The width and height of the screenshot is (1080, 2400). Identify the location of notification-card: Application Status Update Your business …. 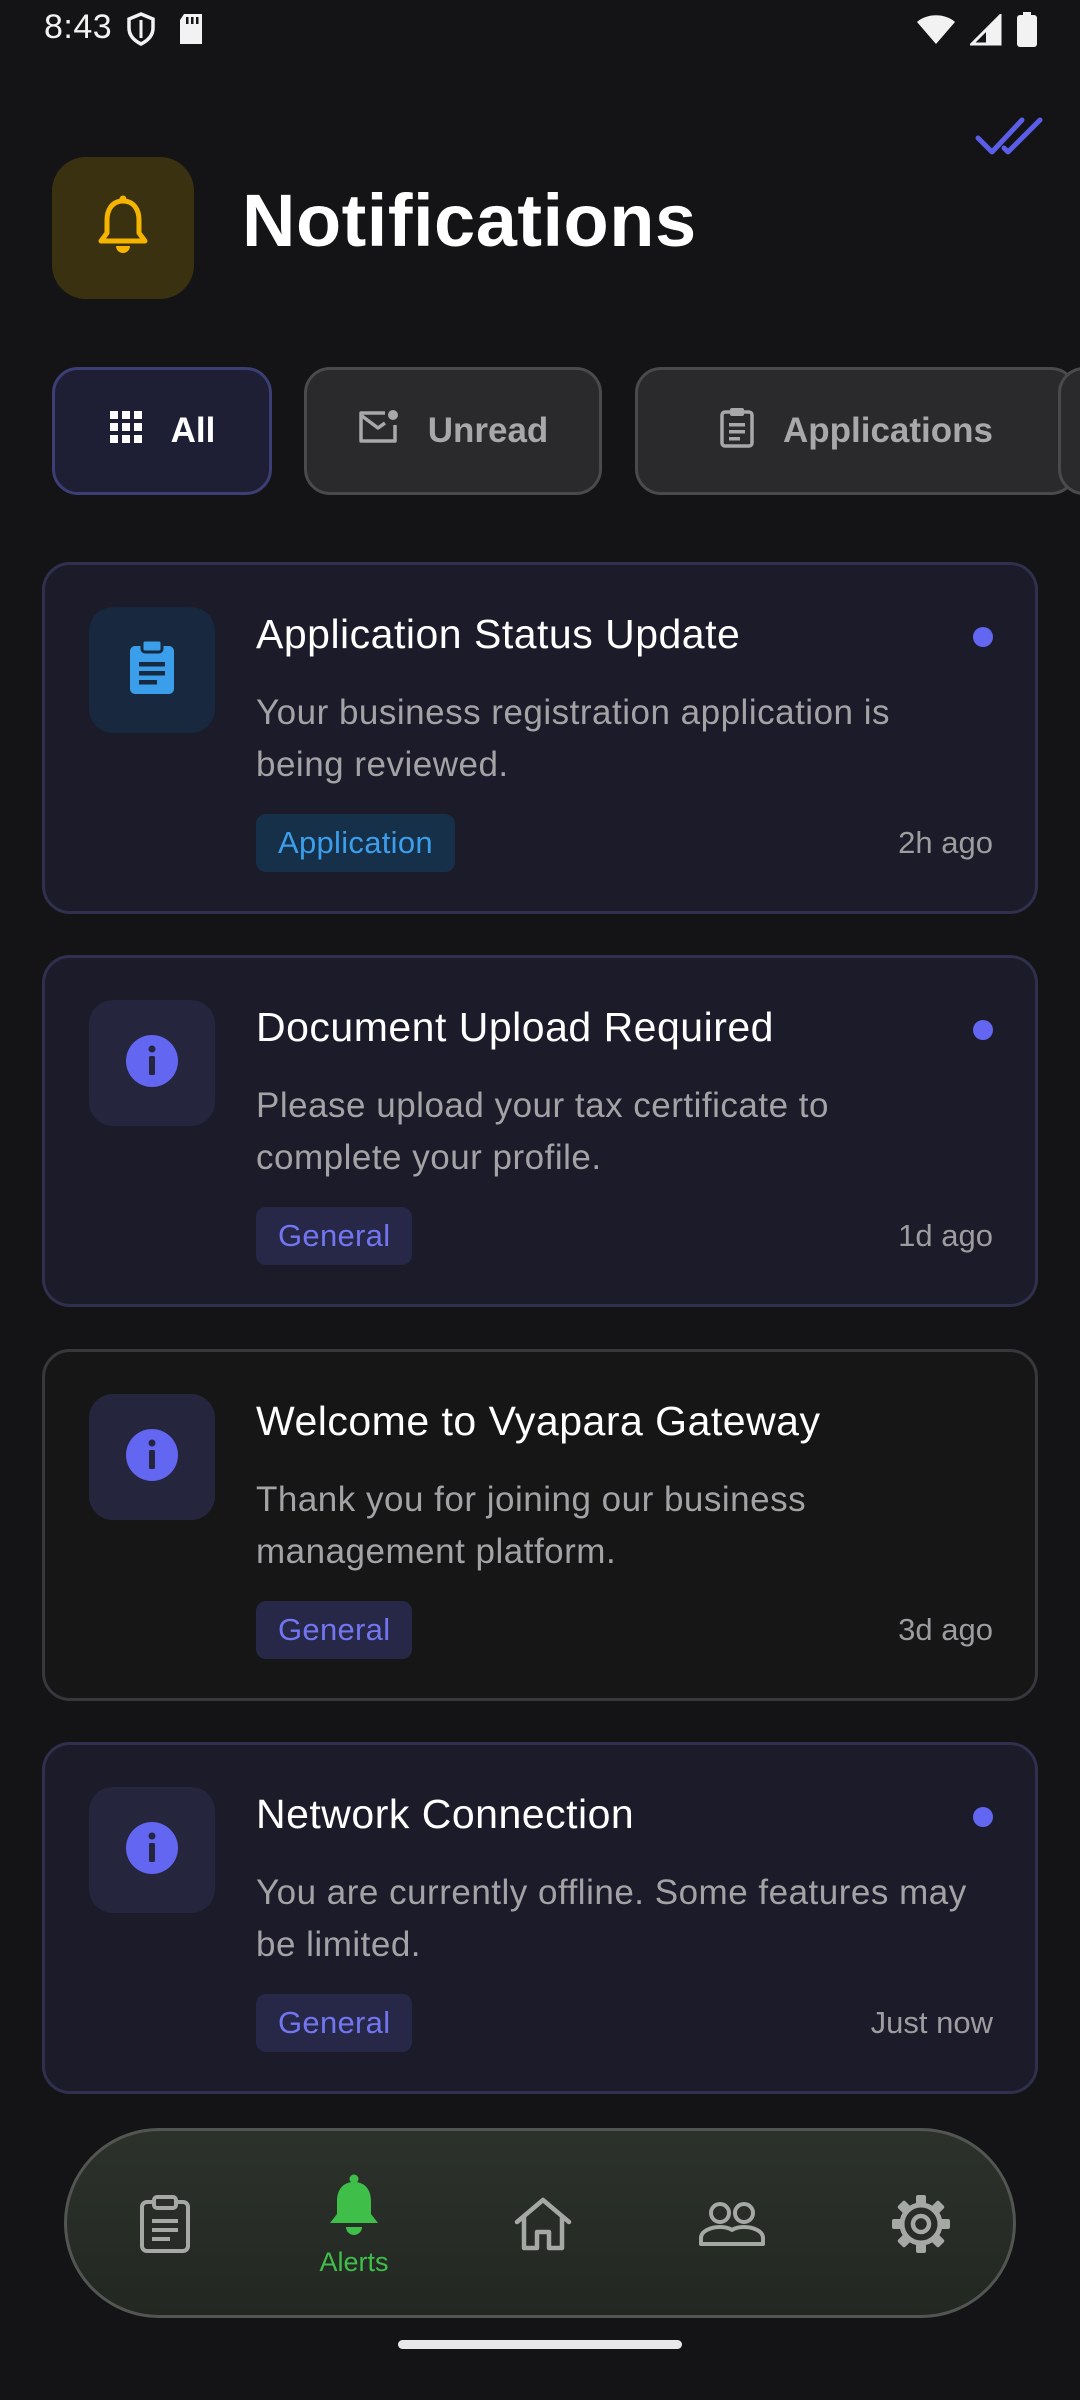
(540, 738).